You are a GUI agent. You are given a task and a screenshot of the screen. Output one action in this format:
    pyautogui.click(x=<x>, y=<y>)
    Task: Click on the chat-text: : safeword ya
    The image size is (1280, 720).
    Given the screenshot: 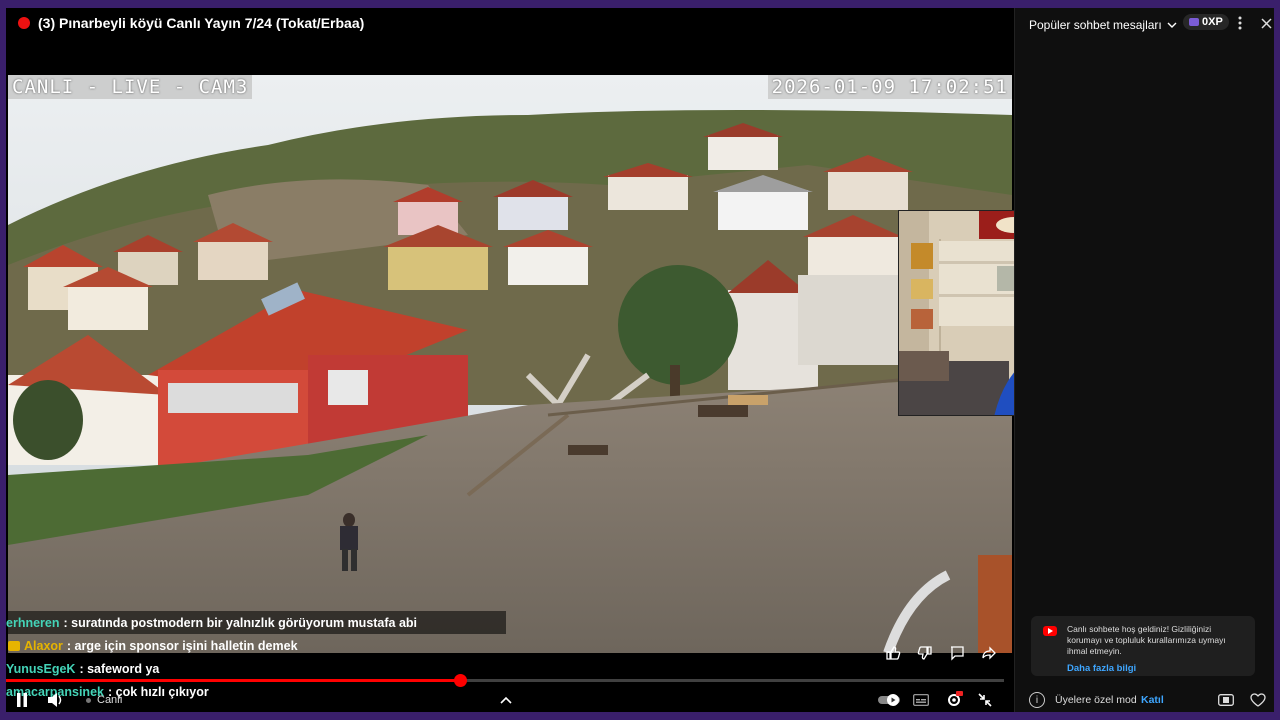 What is the action you would take?
    pyautogui.click(x=119, y=668)
    